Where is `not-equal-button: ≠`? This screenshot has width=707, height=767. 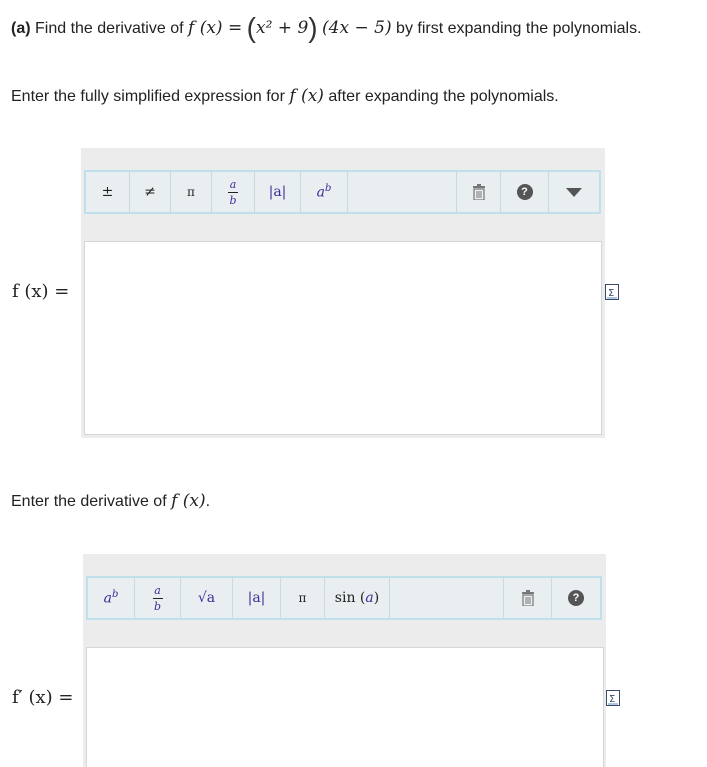 not-equal-button: ≠ is located at coordinates (150, 192).